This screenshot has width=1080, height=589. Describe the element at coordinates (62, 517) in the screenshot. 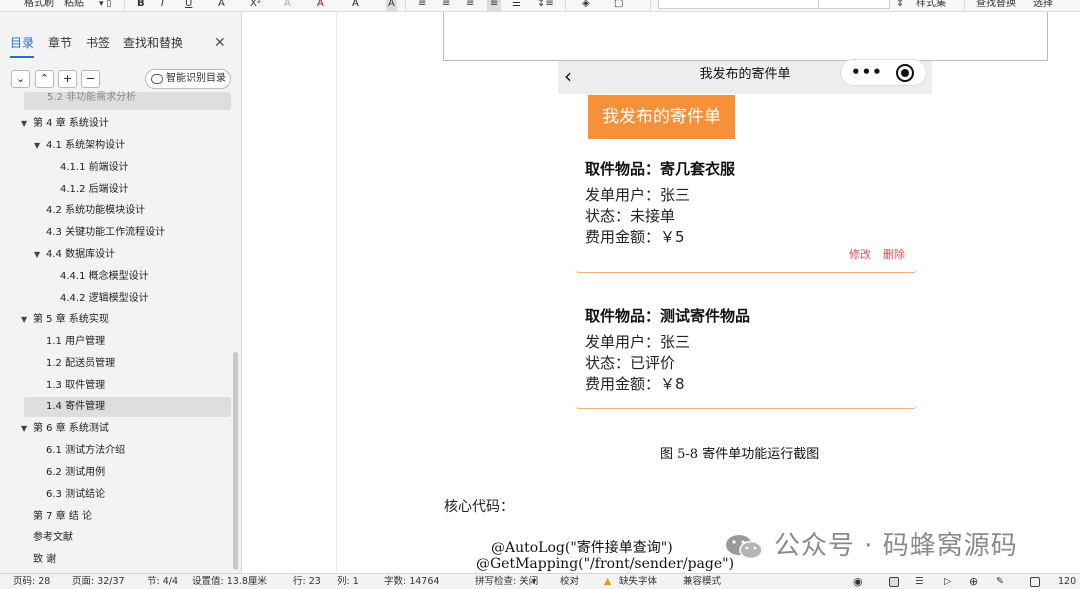

I see `toc-item-chapter-7: 第 7 章 结 论` at that location.